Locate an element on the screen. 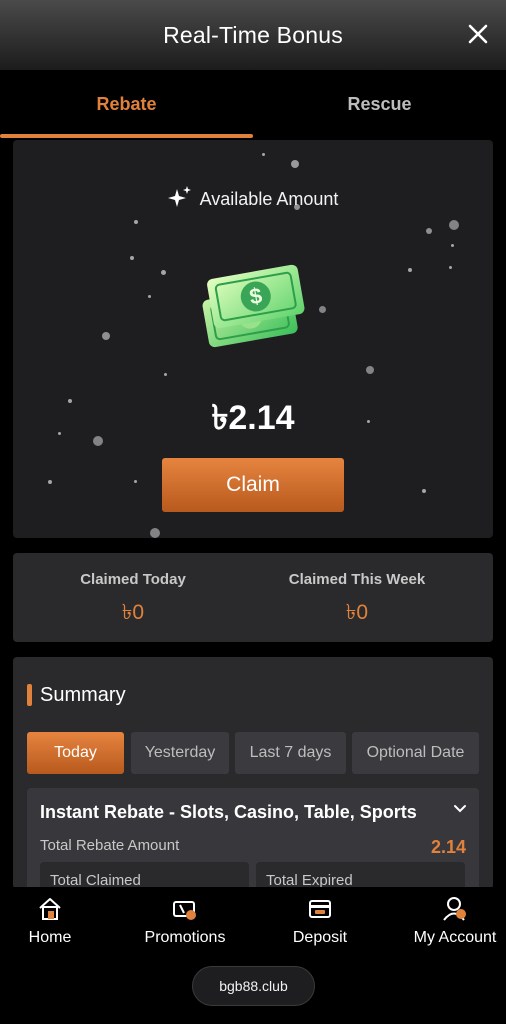  home-icon is located at coordinates (50, 909).